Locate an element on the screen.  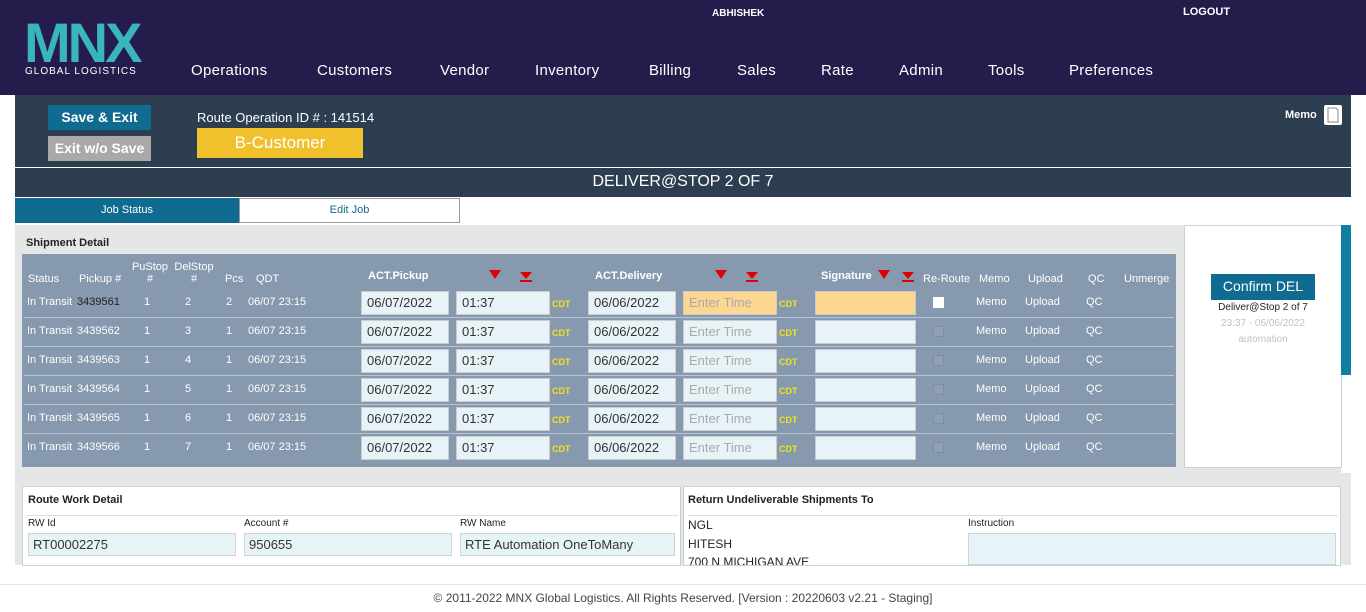
nav-vendor: Vendor is located at coordinates (464, 70).